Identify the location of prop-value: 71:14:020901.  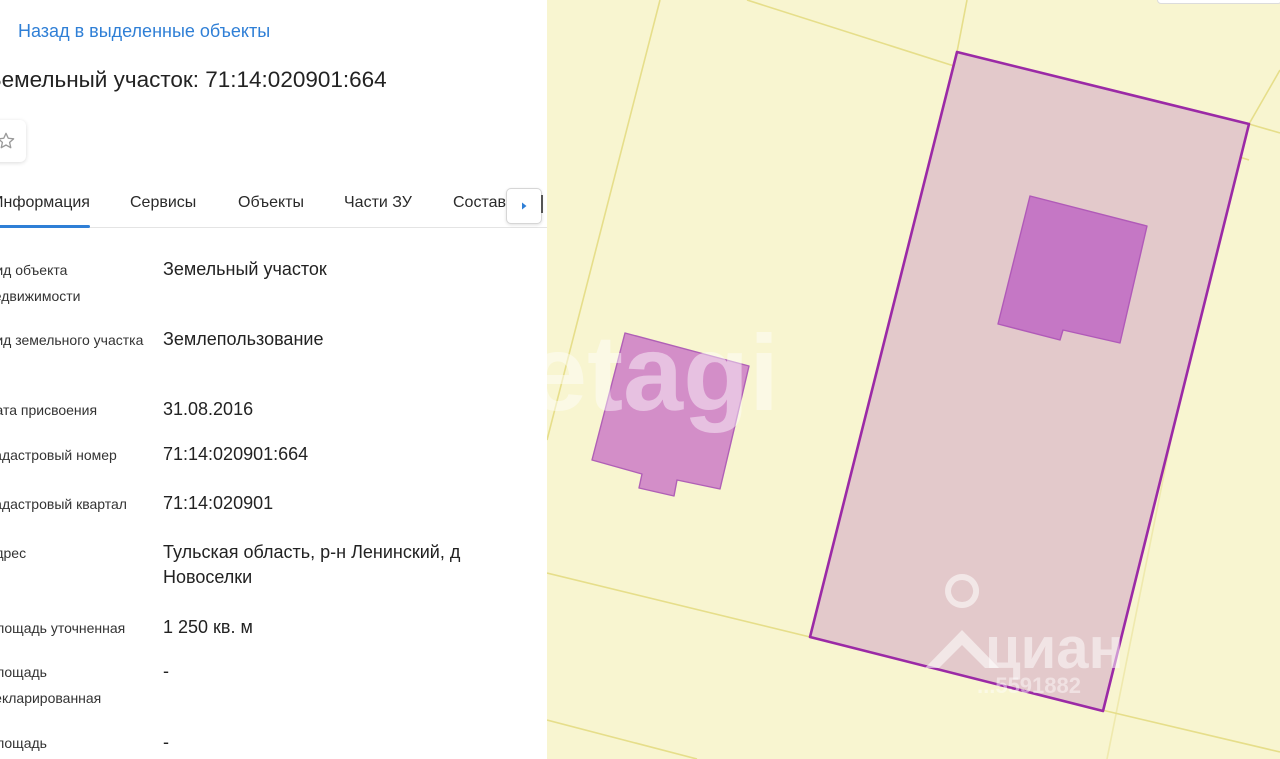
(218, 503).